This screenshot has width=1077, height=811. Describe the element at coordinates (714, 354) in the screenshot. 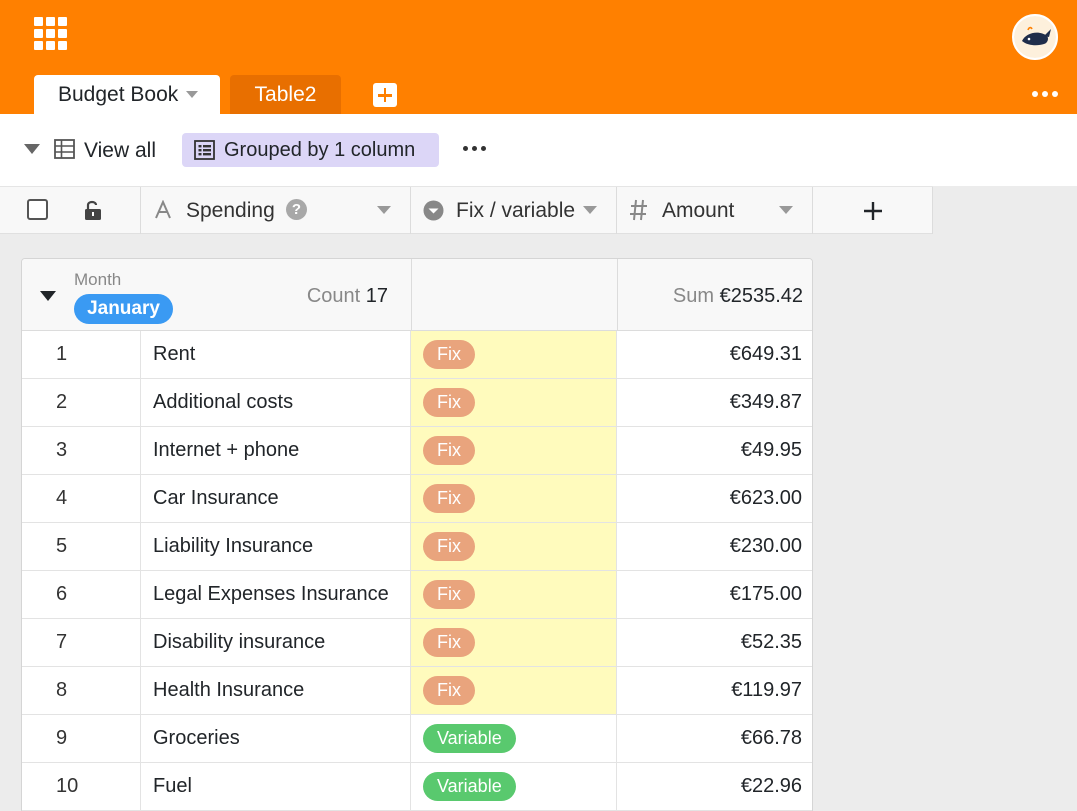

I see `amount-cell: €649.31` at that location.